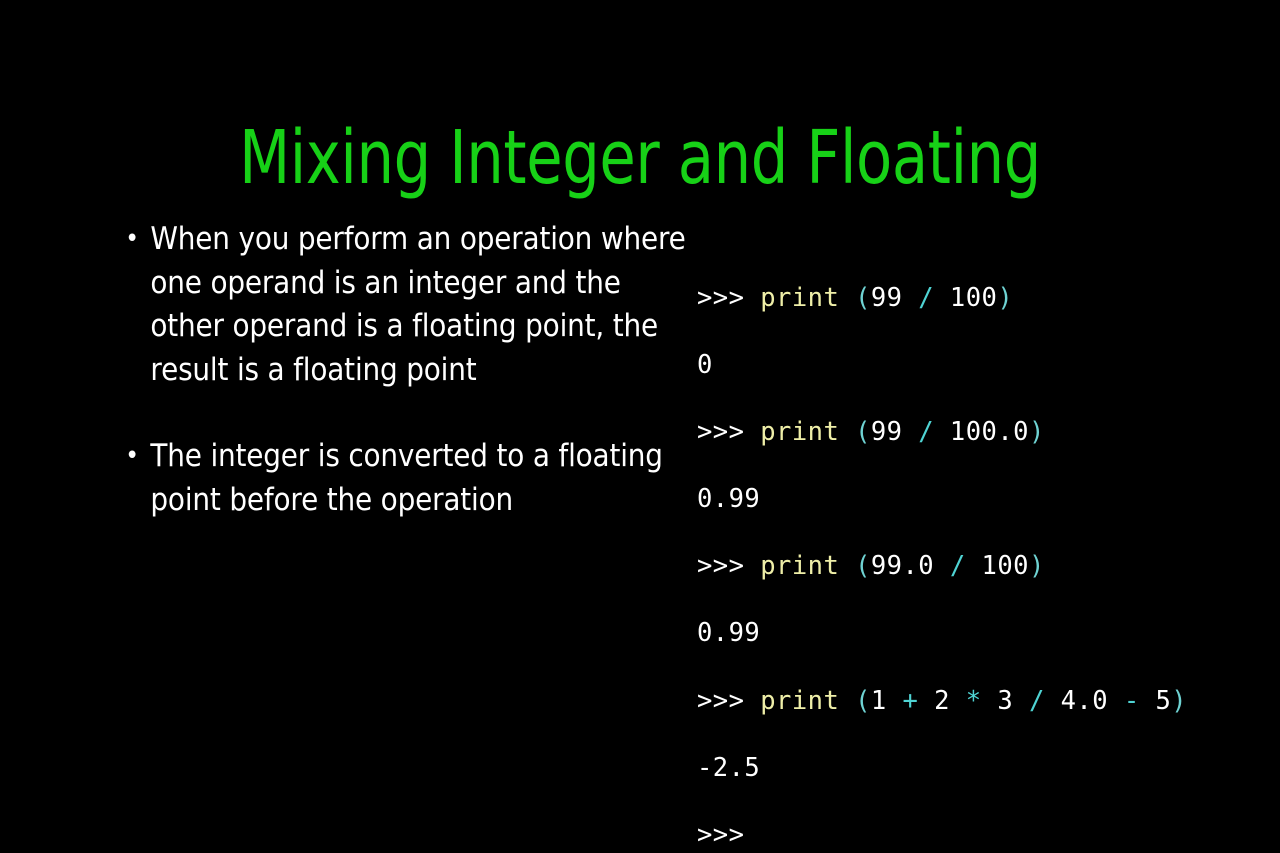  What do you see at coordinates (1084, 700) in the screenshot?
I see `console-token-num: 4.0` at bounding box center [1084, 700].